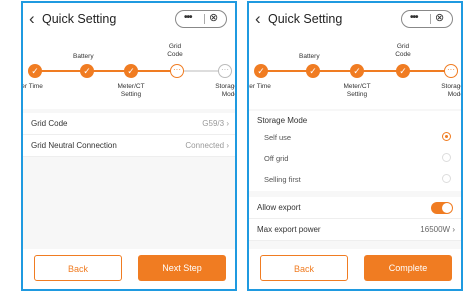  I want to click on storage-option-off-grid: Off grid, so click(355, 158).